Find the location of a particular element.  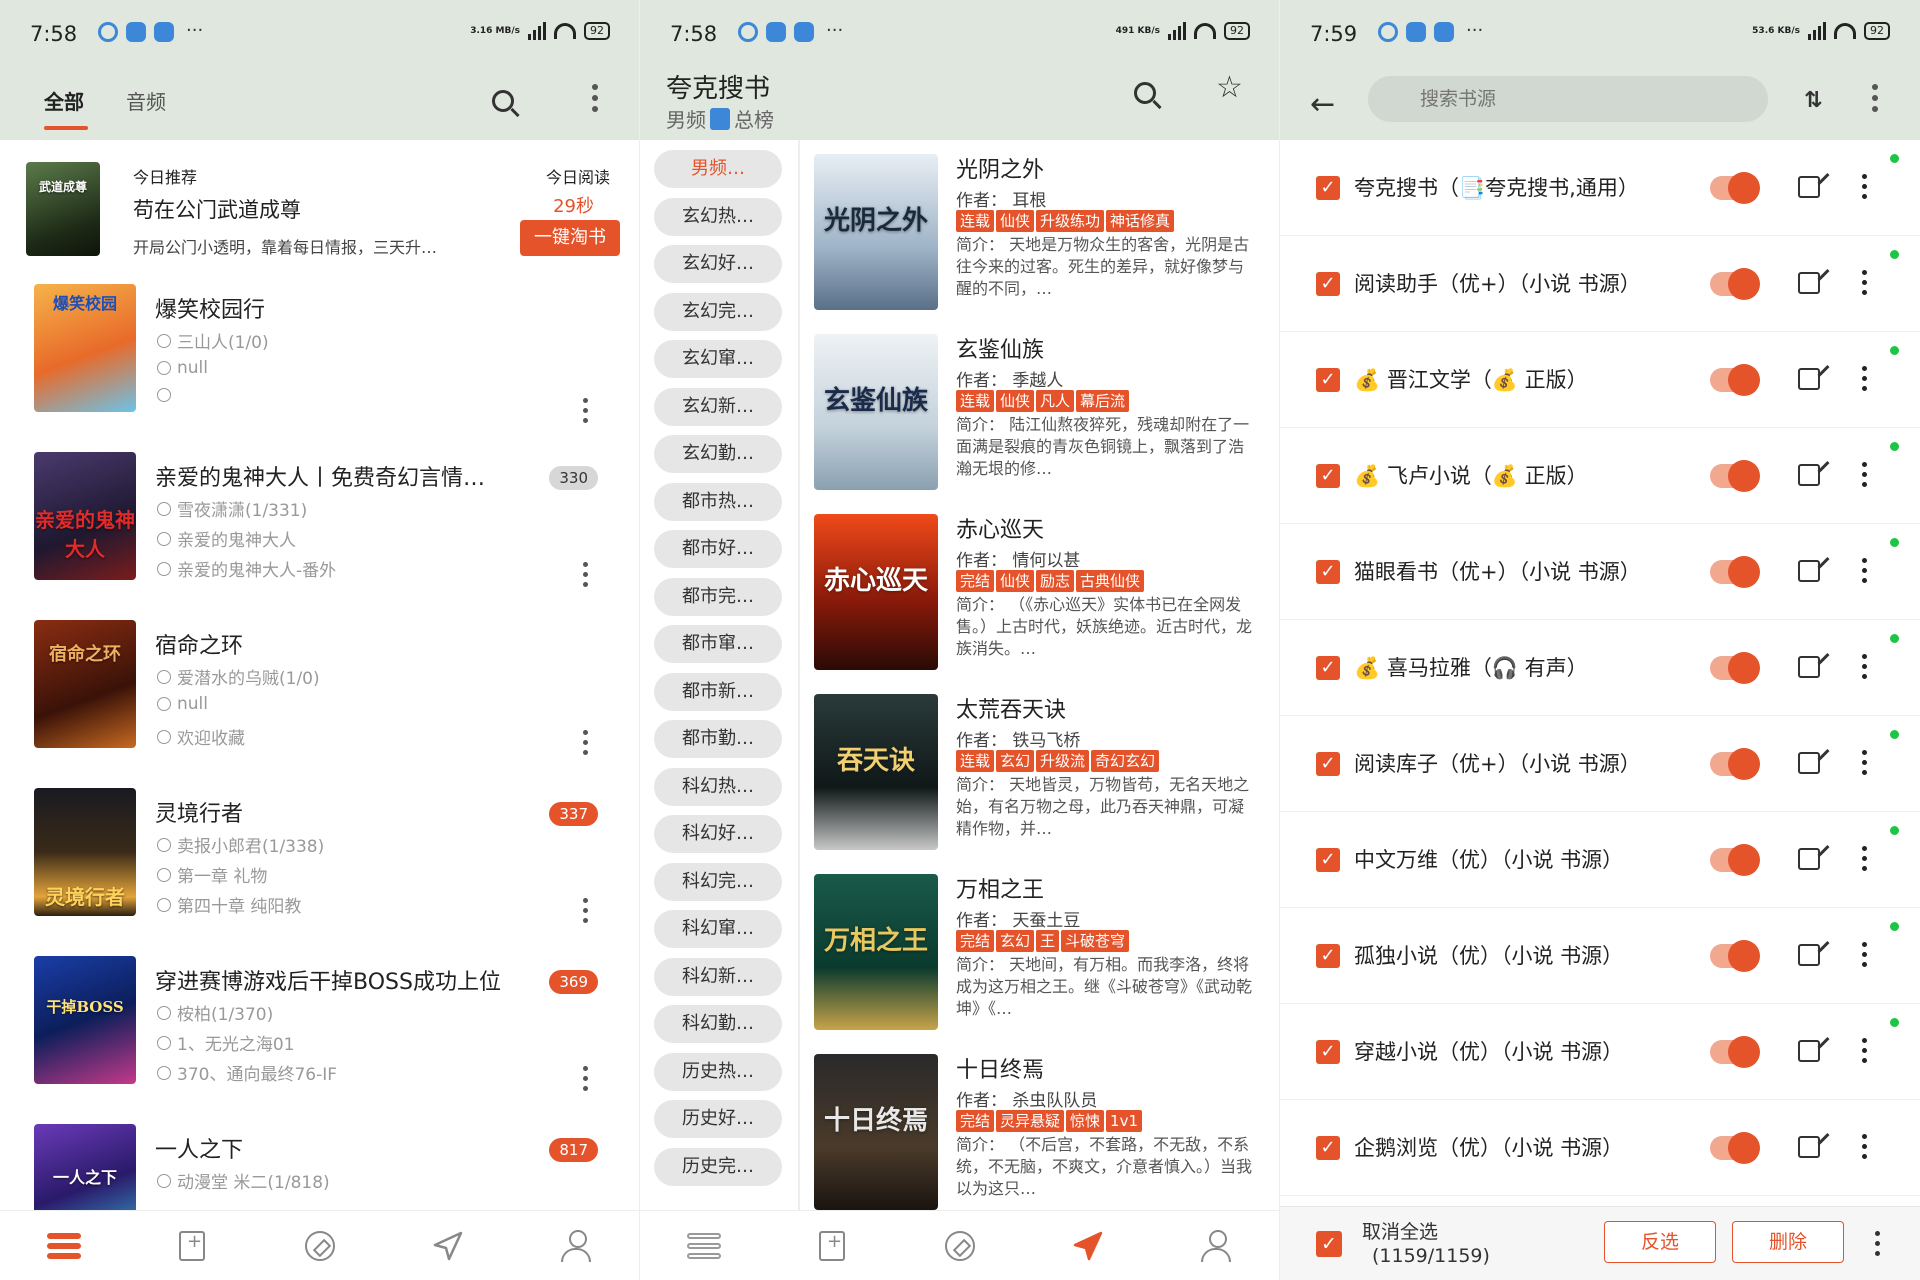

more-actions-button is located at coordinates (1877, 1243).